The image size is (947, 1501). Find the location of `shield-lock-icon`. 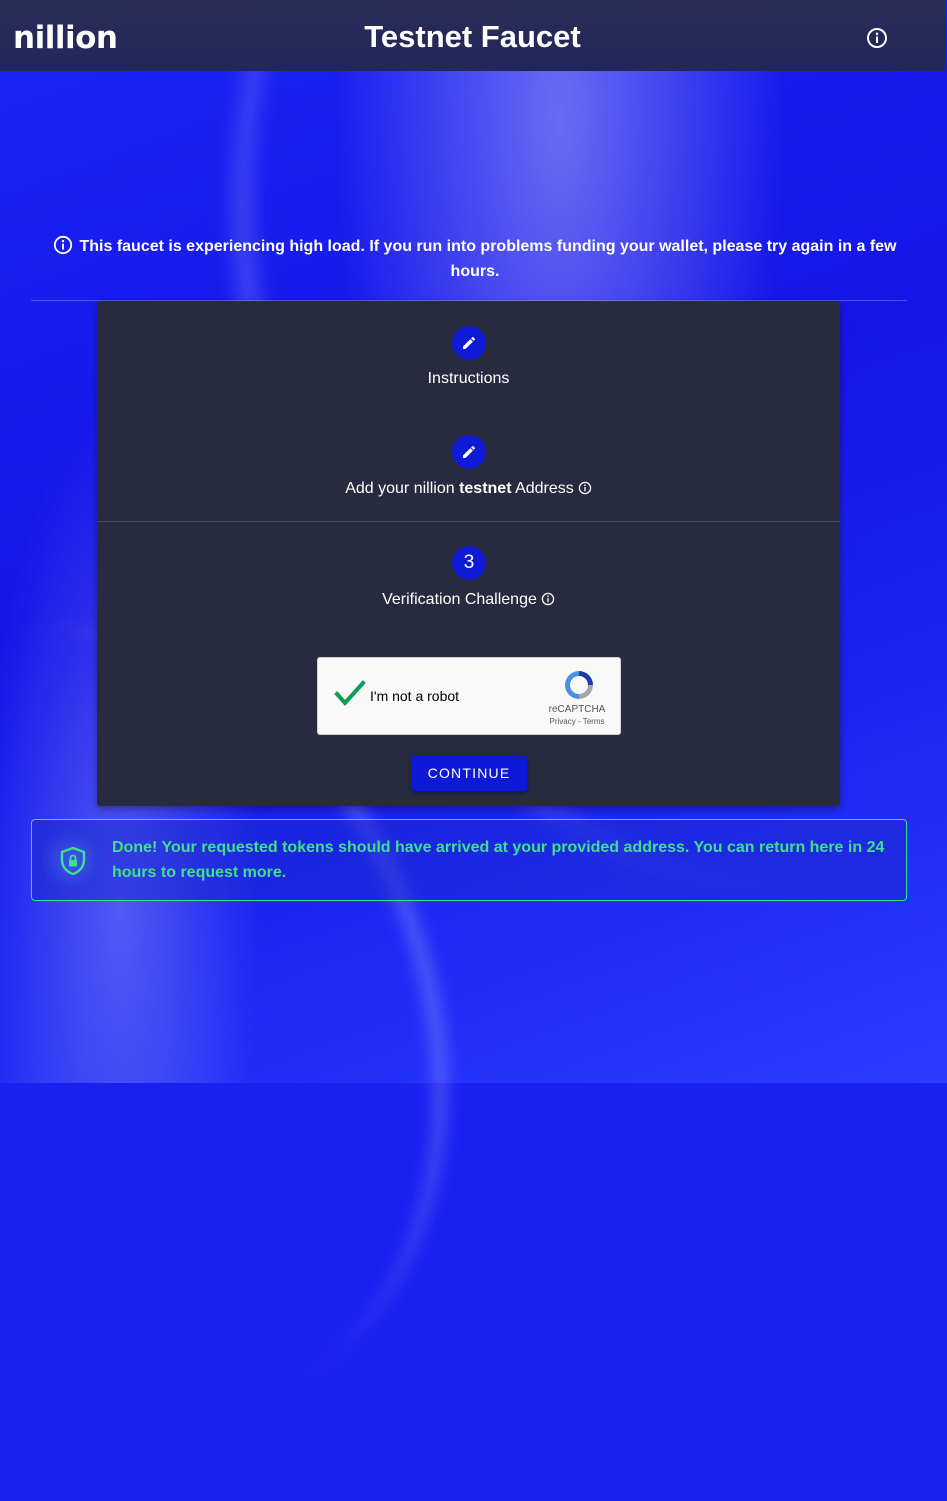

shield-lock-icon is located at coordinates (73, 861).